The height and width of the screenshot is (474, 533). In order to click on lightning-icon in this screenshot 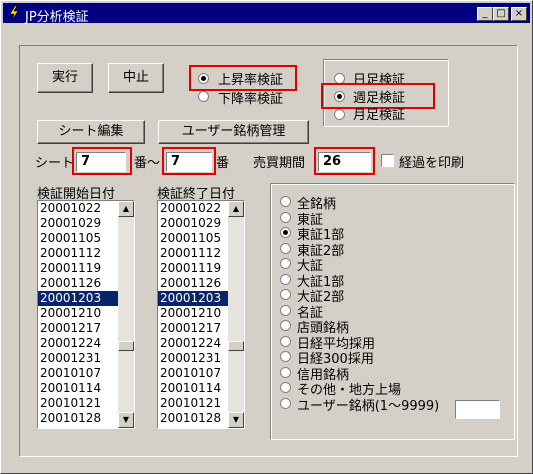, I will do `click(14, 13)`.